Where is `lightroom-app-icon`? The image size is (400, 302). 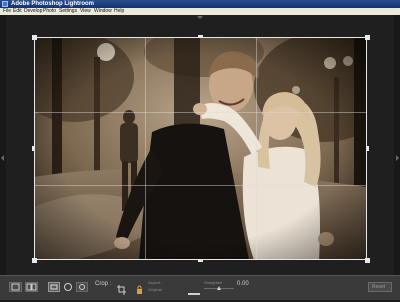
lightroom-app-icon is located at coordinates (5, 4).